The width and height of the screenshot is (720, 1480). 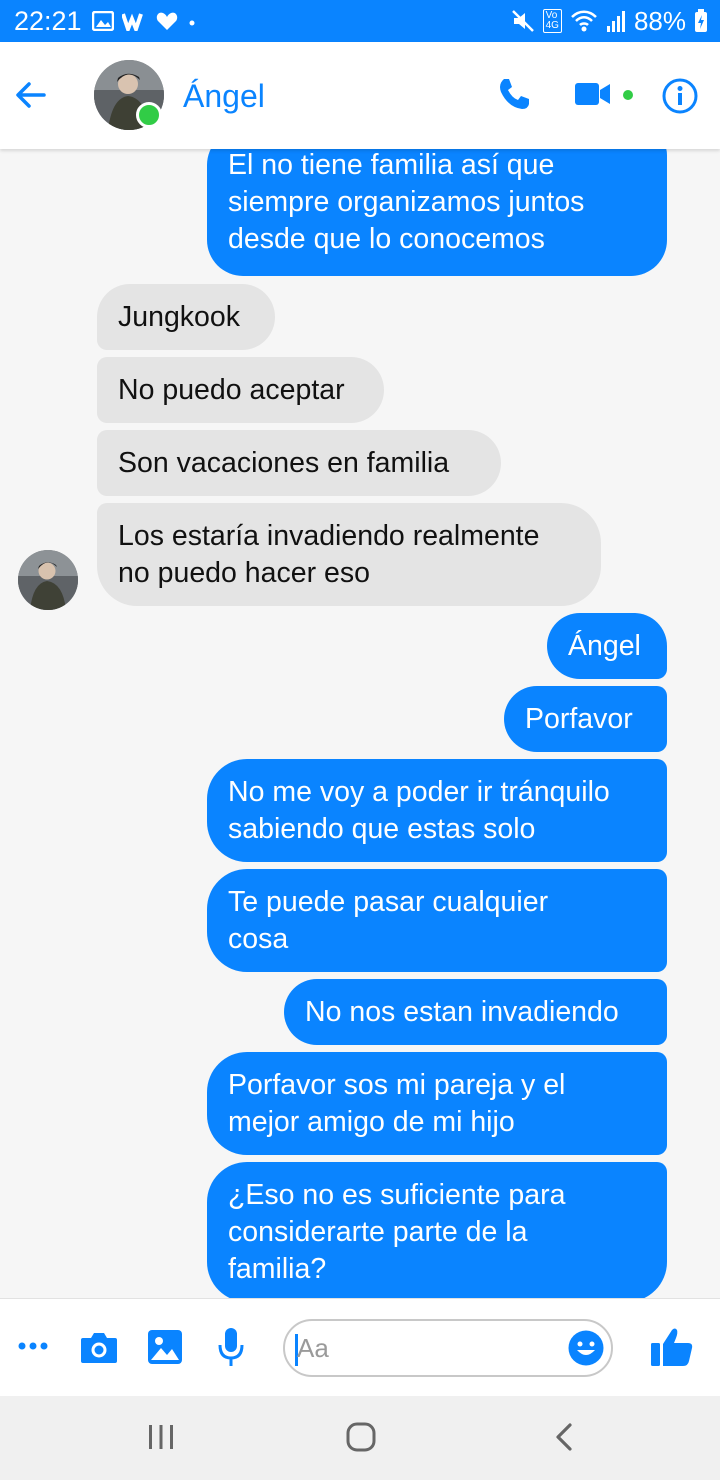 I want to click on signal-icon, so click(x=615, y=21).